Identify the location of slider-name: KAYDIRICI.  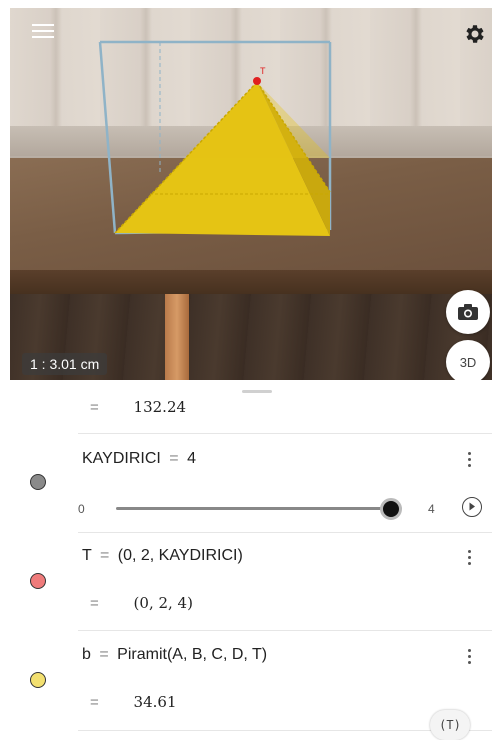
(121, 458).